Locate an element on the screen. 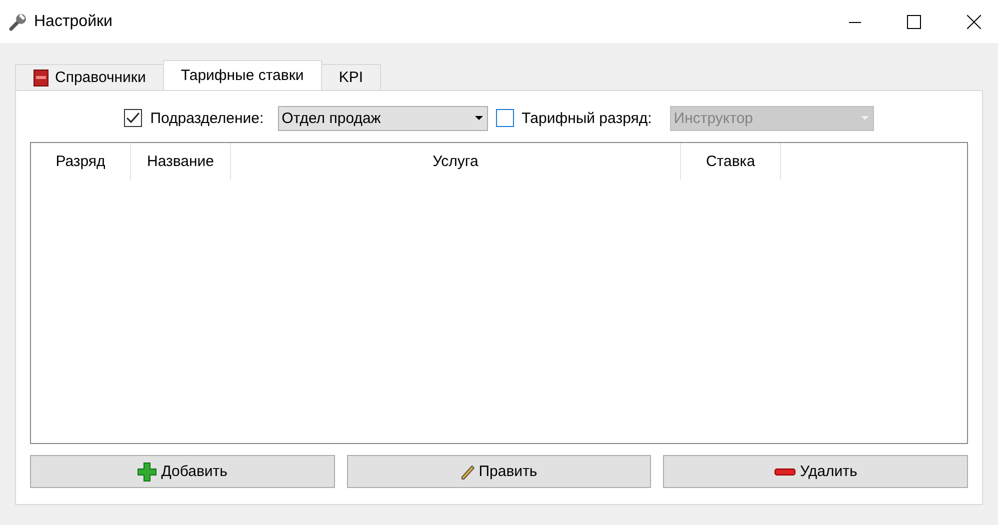 This screenshot has height=525, width=998. pencil-icon is located at coordinates (467, 472).